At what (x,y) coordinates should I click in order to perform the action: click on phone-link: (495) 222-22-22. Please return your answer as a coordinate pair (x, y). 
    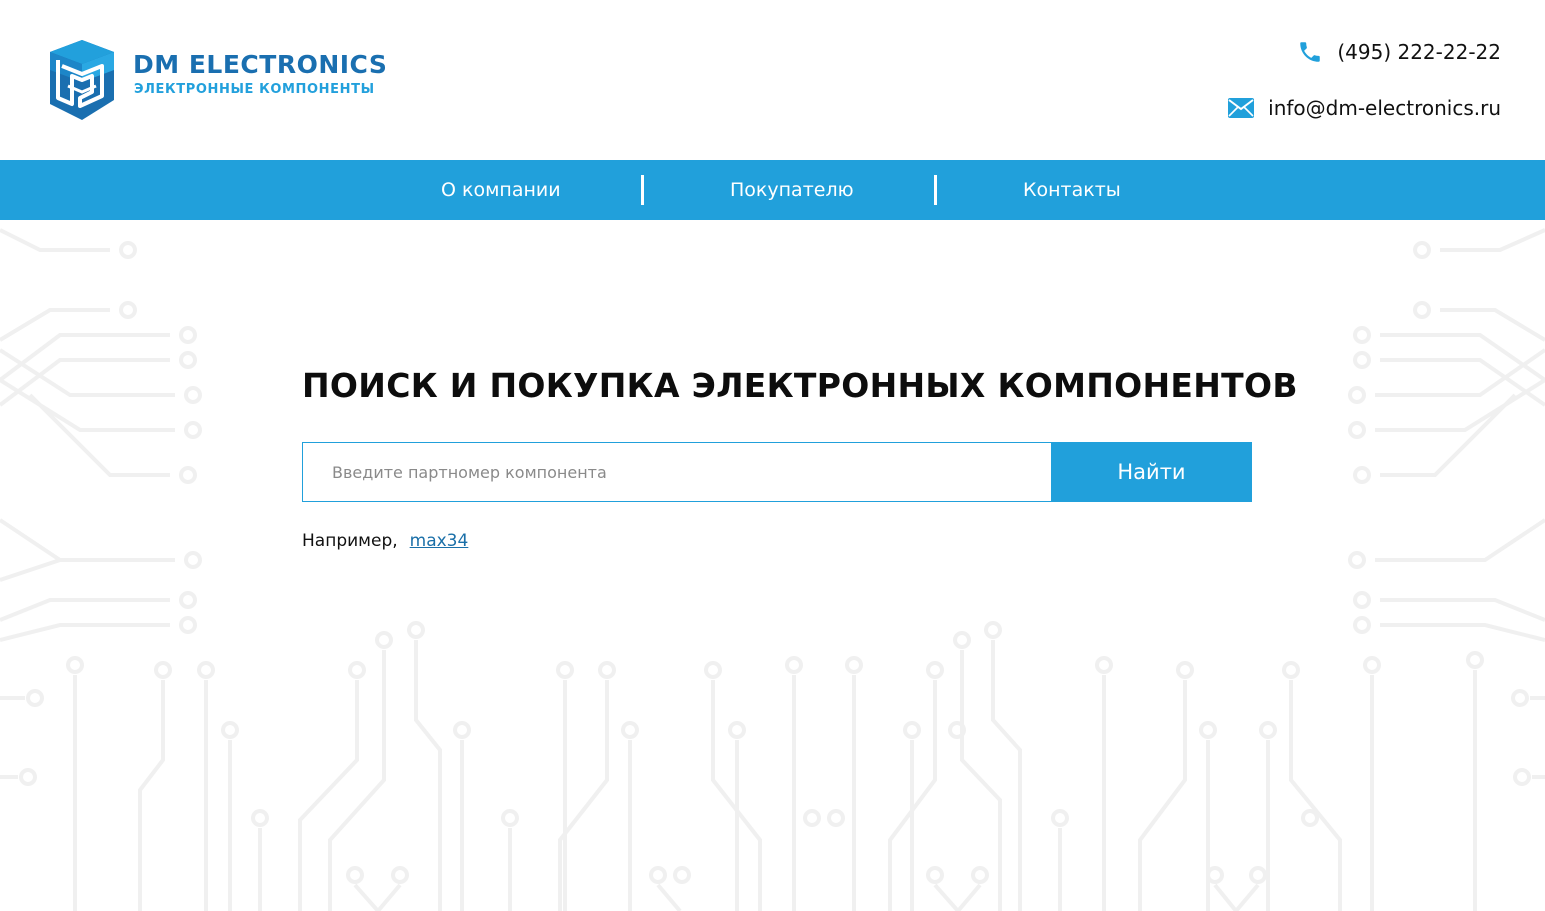
    Looking at the image, I should click on (1399, 52).